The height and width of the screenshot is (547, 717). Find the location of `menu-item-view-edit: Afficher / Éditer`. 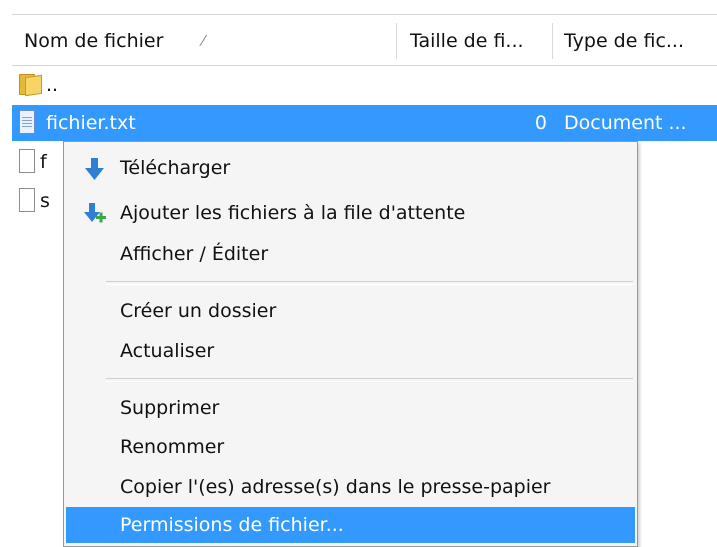

menu-item-view-edit: Afficher / Éditer is located at coordinates (350, 254).